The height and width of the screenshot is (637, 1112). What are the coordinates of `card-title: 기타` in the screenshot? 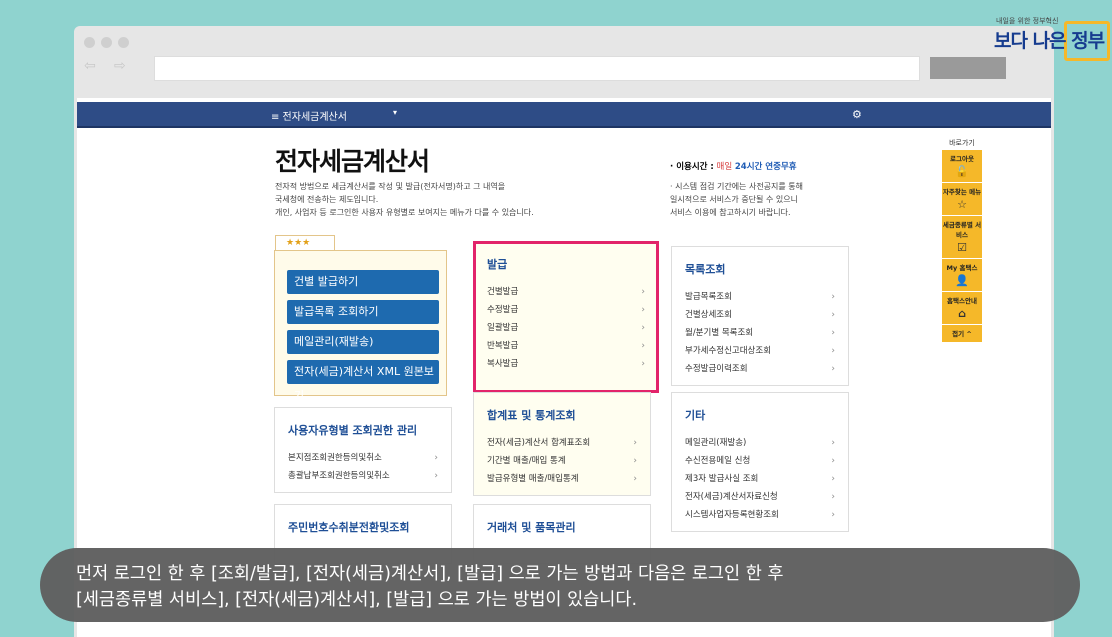 It's located at (695, 415).